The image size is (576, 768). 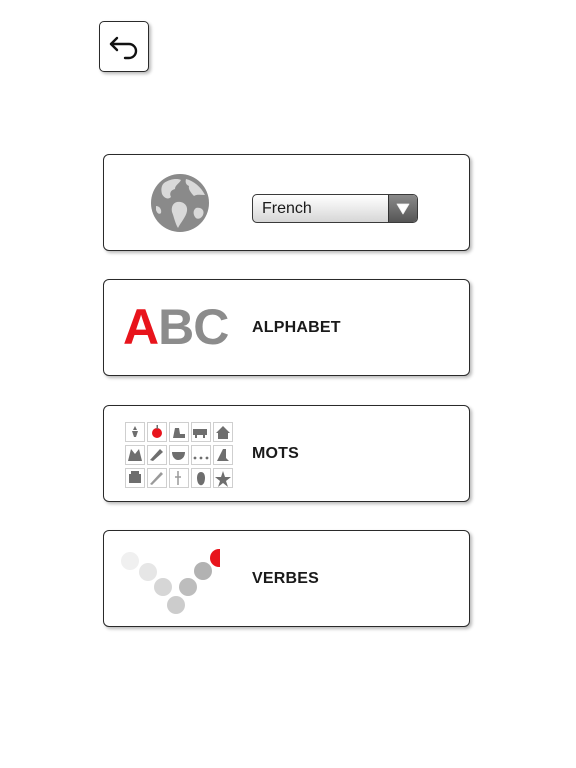 I want to click on abc-icon-bc: BC, so click(x=193, y=327).